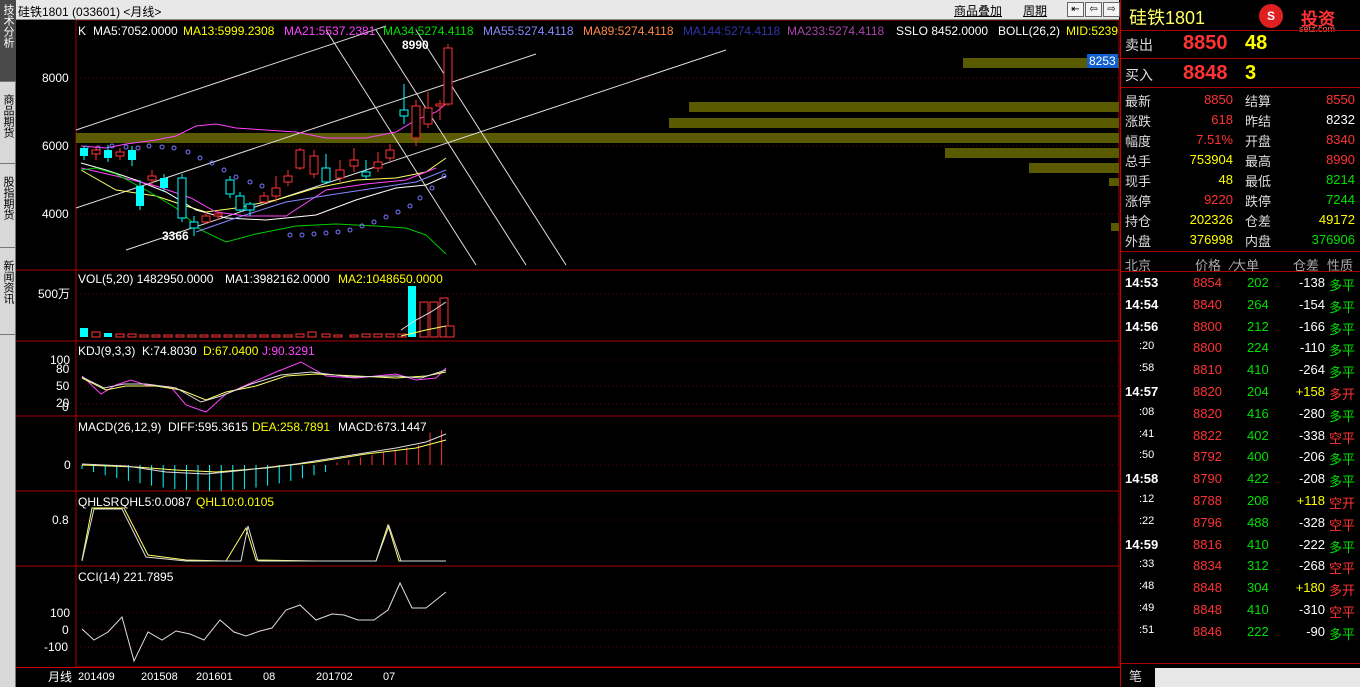  I want to click on tick-row: 14:56 8800 212 -166 多平, so click(1240, 327).